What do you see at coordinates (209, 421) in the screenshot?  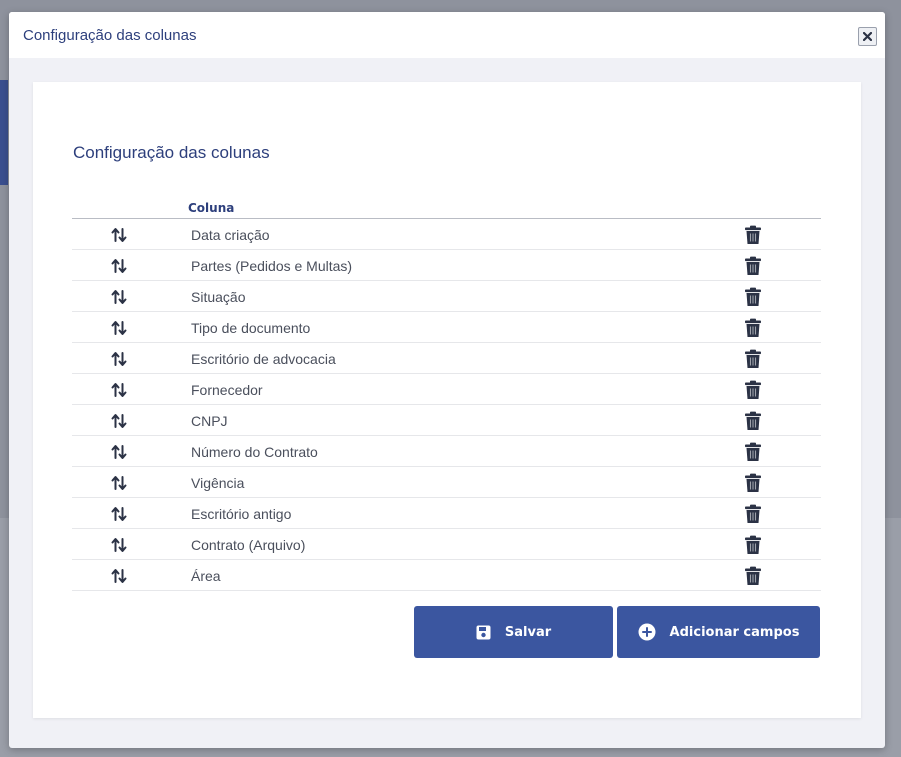 I see `column-name: CNPJ` at bounding box center [209, 421].